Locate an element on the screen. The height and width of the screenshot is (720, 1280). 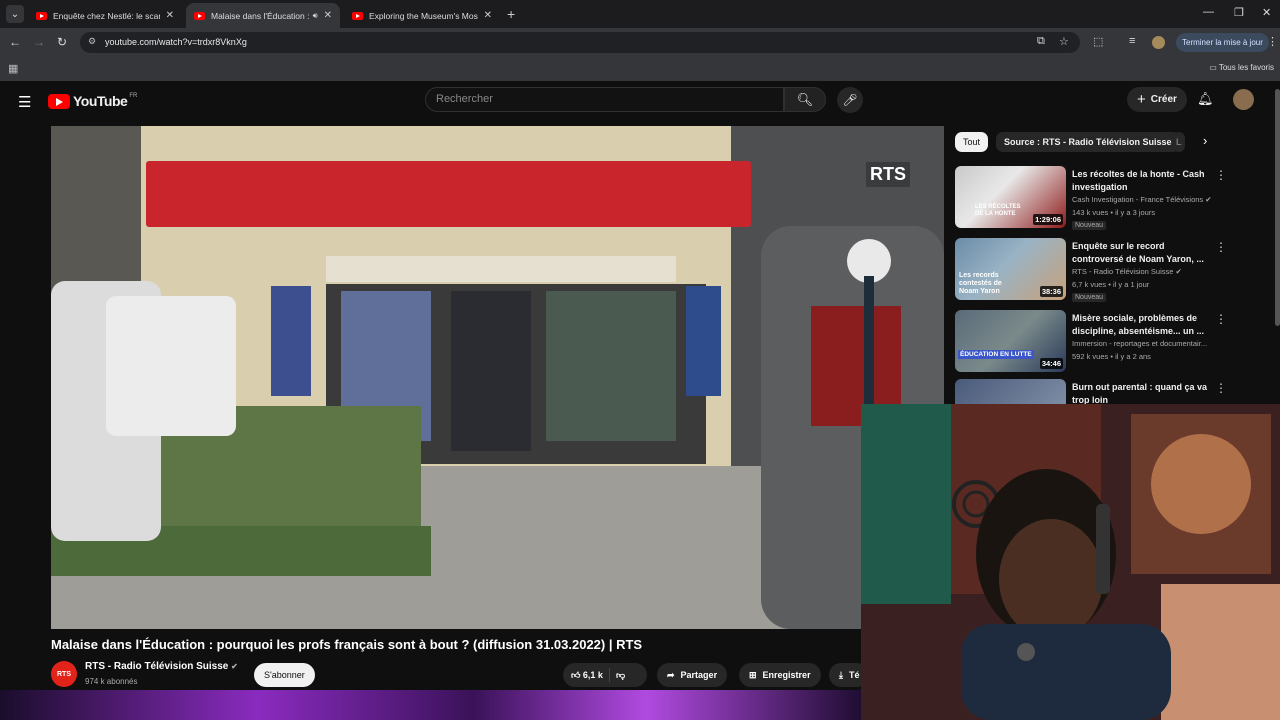
back-icon: ← is located at coordinates (15, 42).